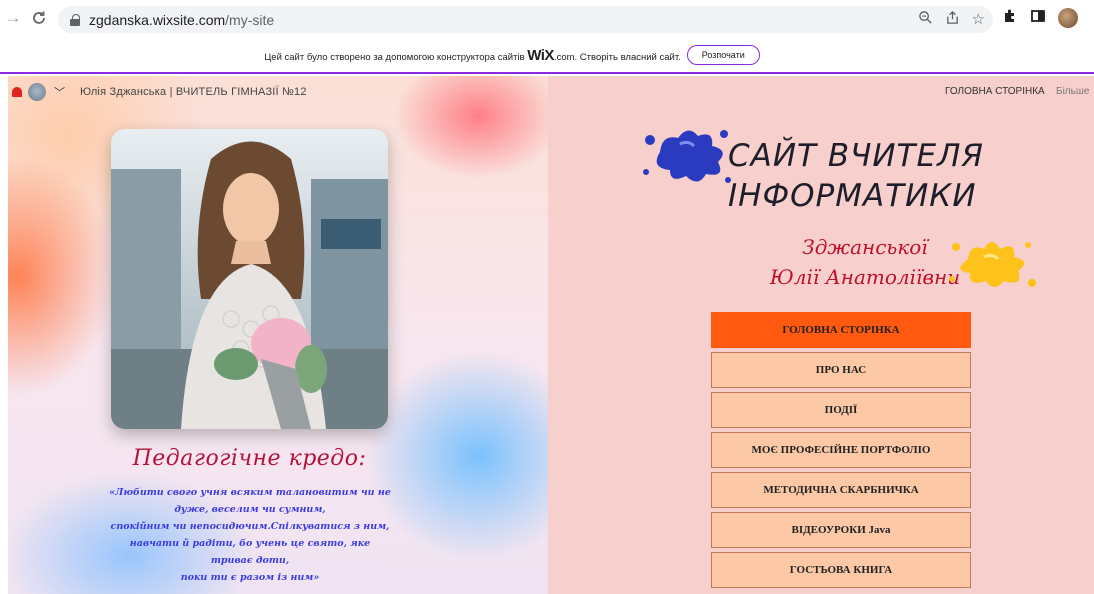 This screenshot has width=1094, height=594. Describe the element at coordinates (37, 92) in the screenshot. I see `user-avatar` at that location.